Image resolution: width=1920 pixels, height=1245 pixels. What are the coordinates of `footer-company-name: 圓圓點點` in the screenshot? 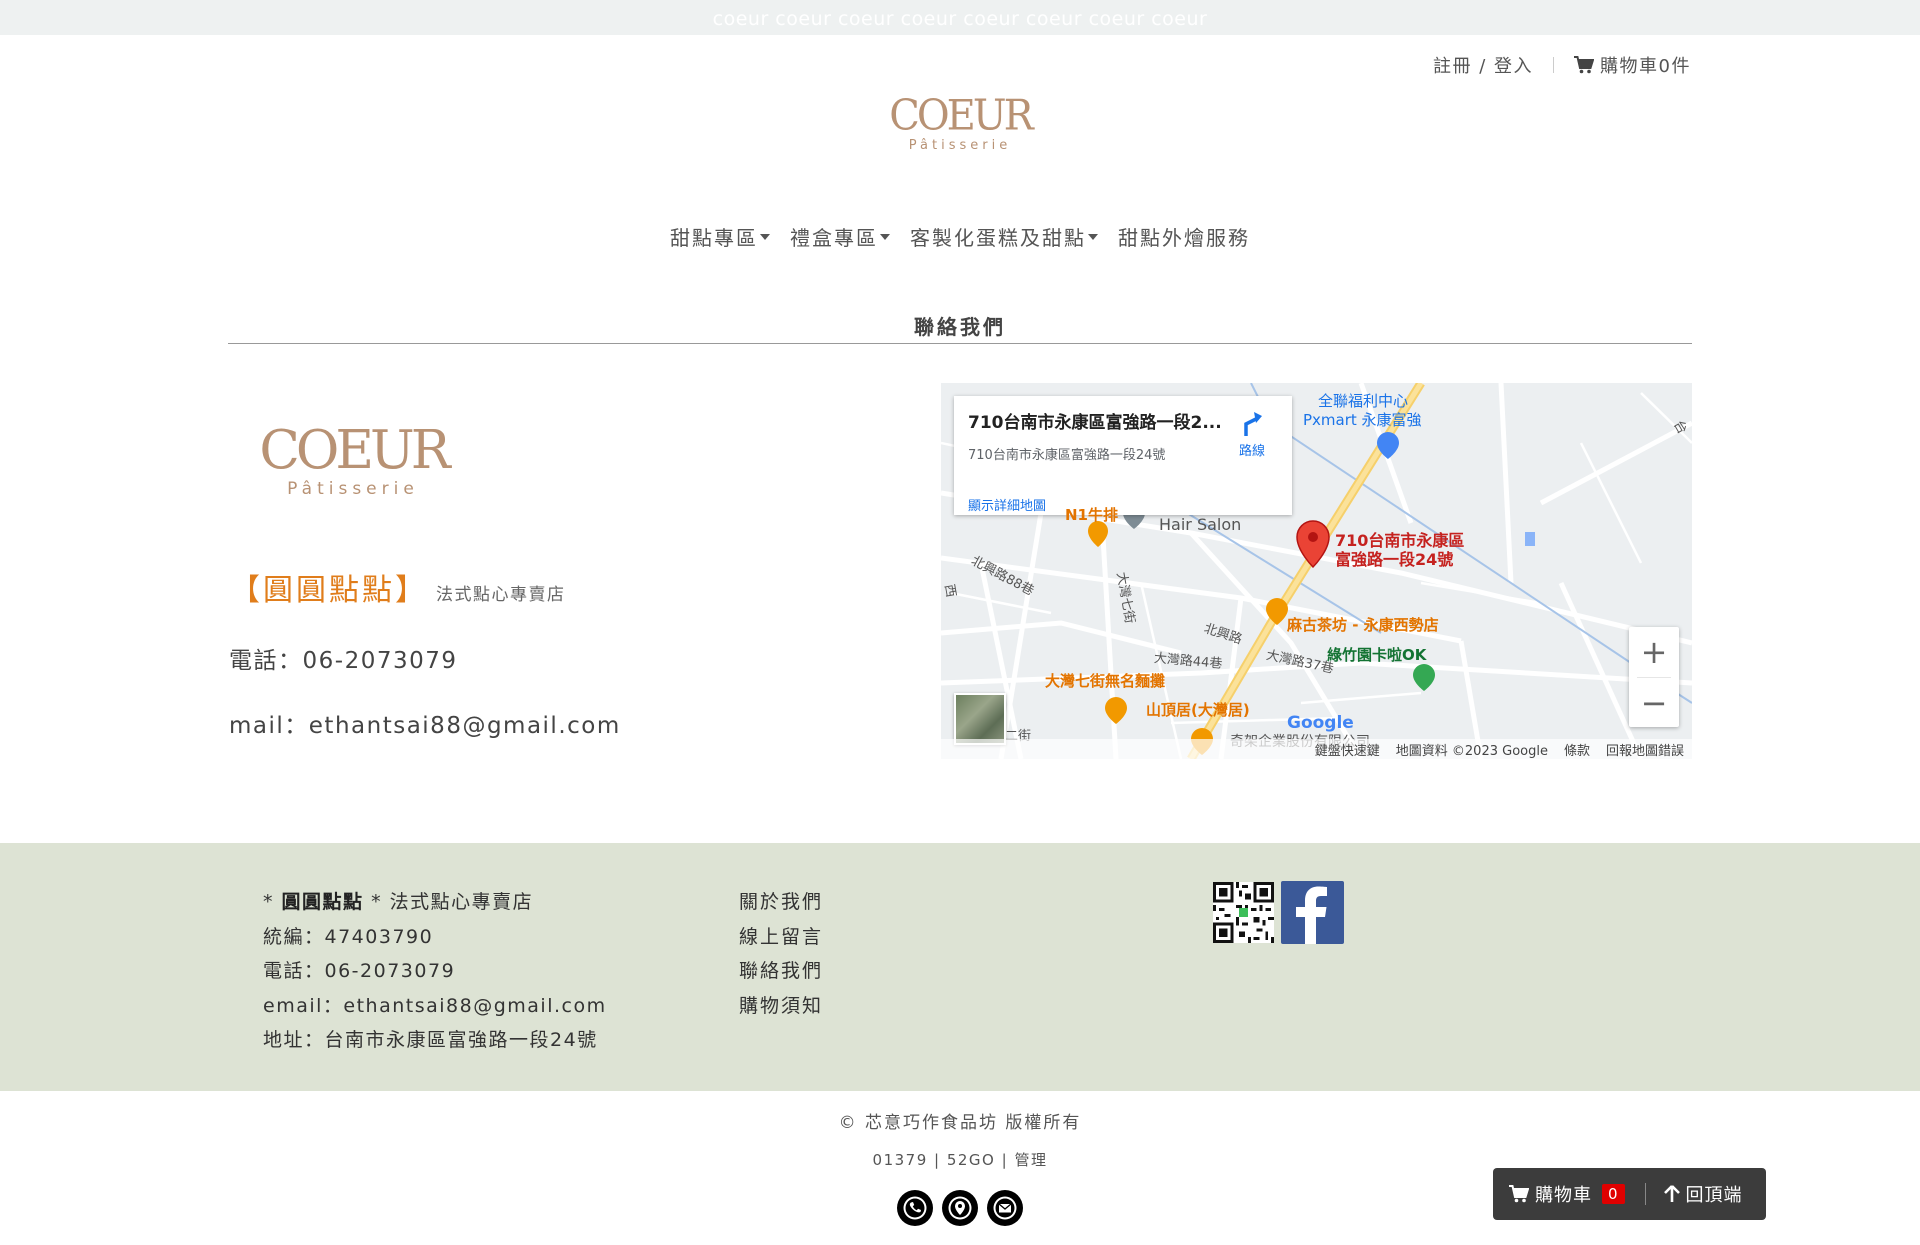 It's located at (322, 902).